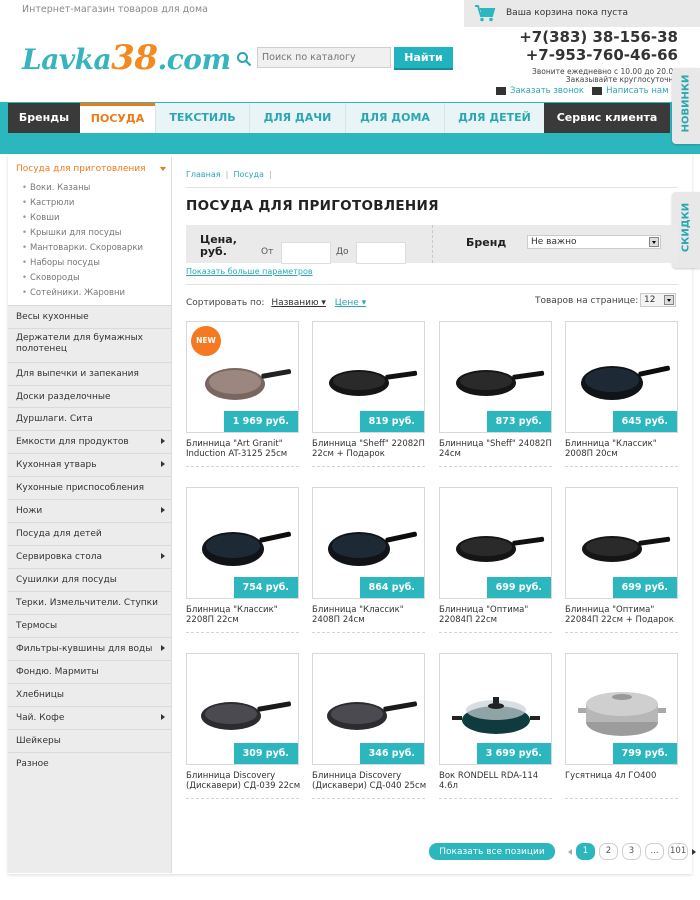 Image resolution: width=700 pixels, height=900 pixels. I want to click on product-image-frame: 645 руб., so click(621, 377).